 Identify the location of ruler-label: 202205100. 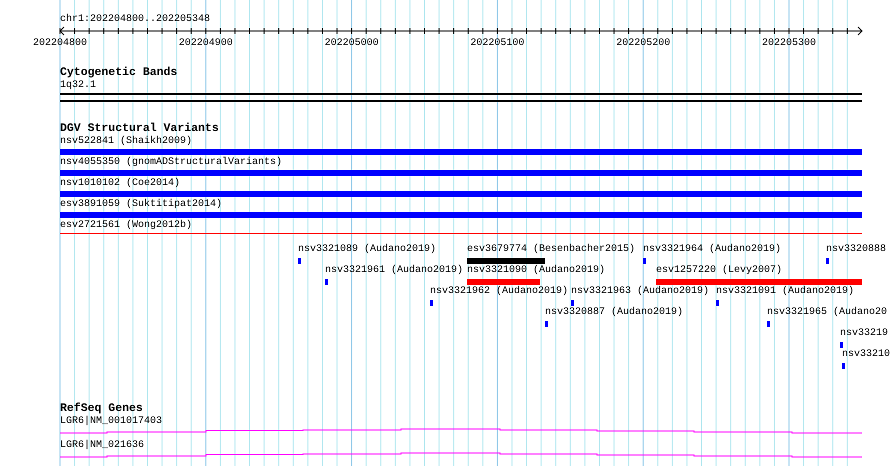
(497, 43).